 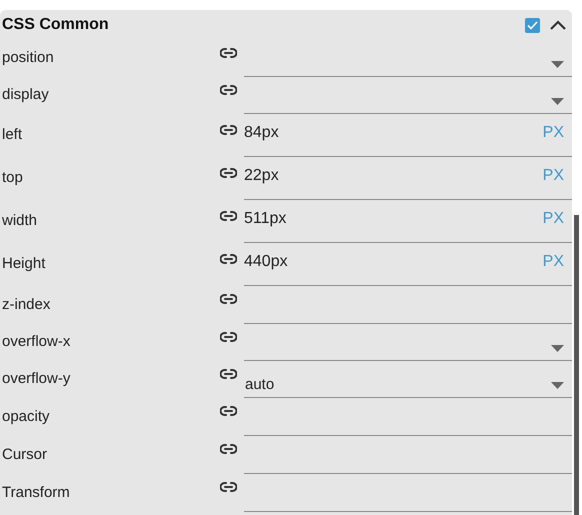 What do you see at coordinates (393, 221) in the screenshot?
I see `input-field: 511px` at bounding box center [393, 221].